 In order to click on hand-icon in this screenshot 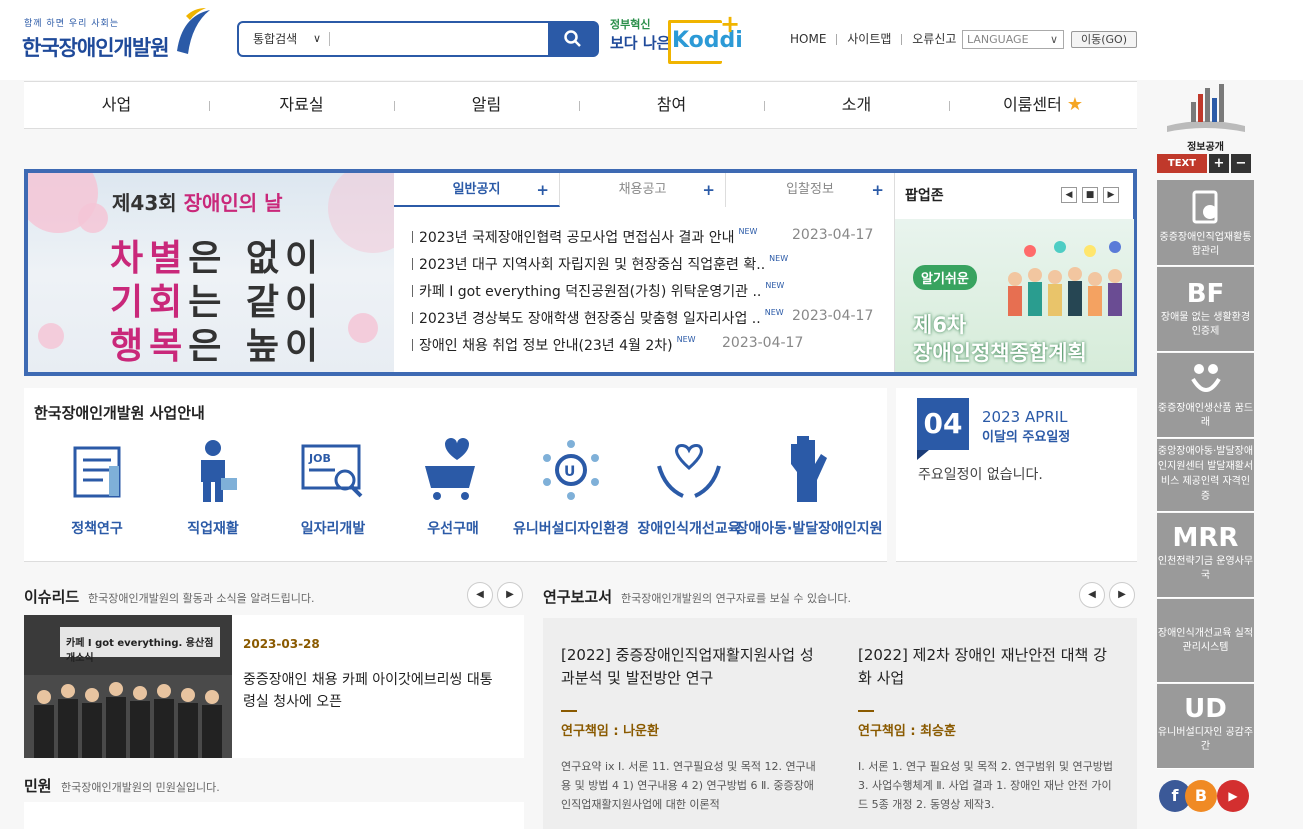, I will do `click(809, 469)`.